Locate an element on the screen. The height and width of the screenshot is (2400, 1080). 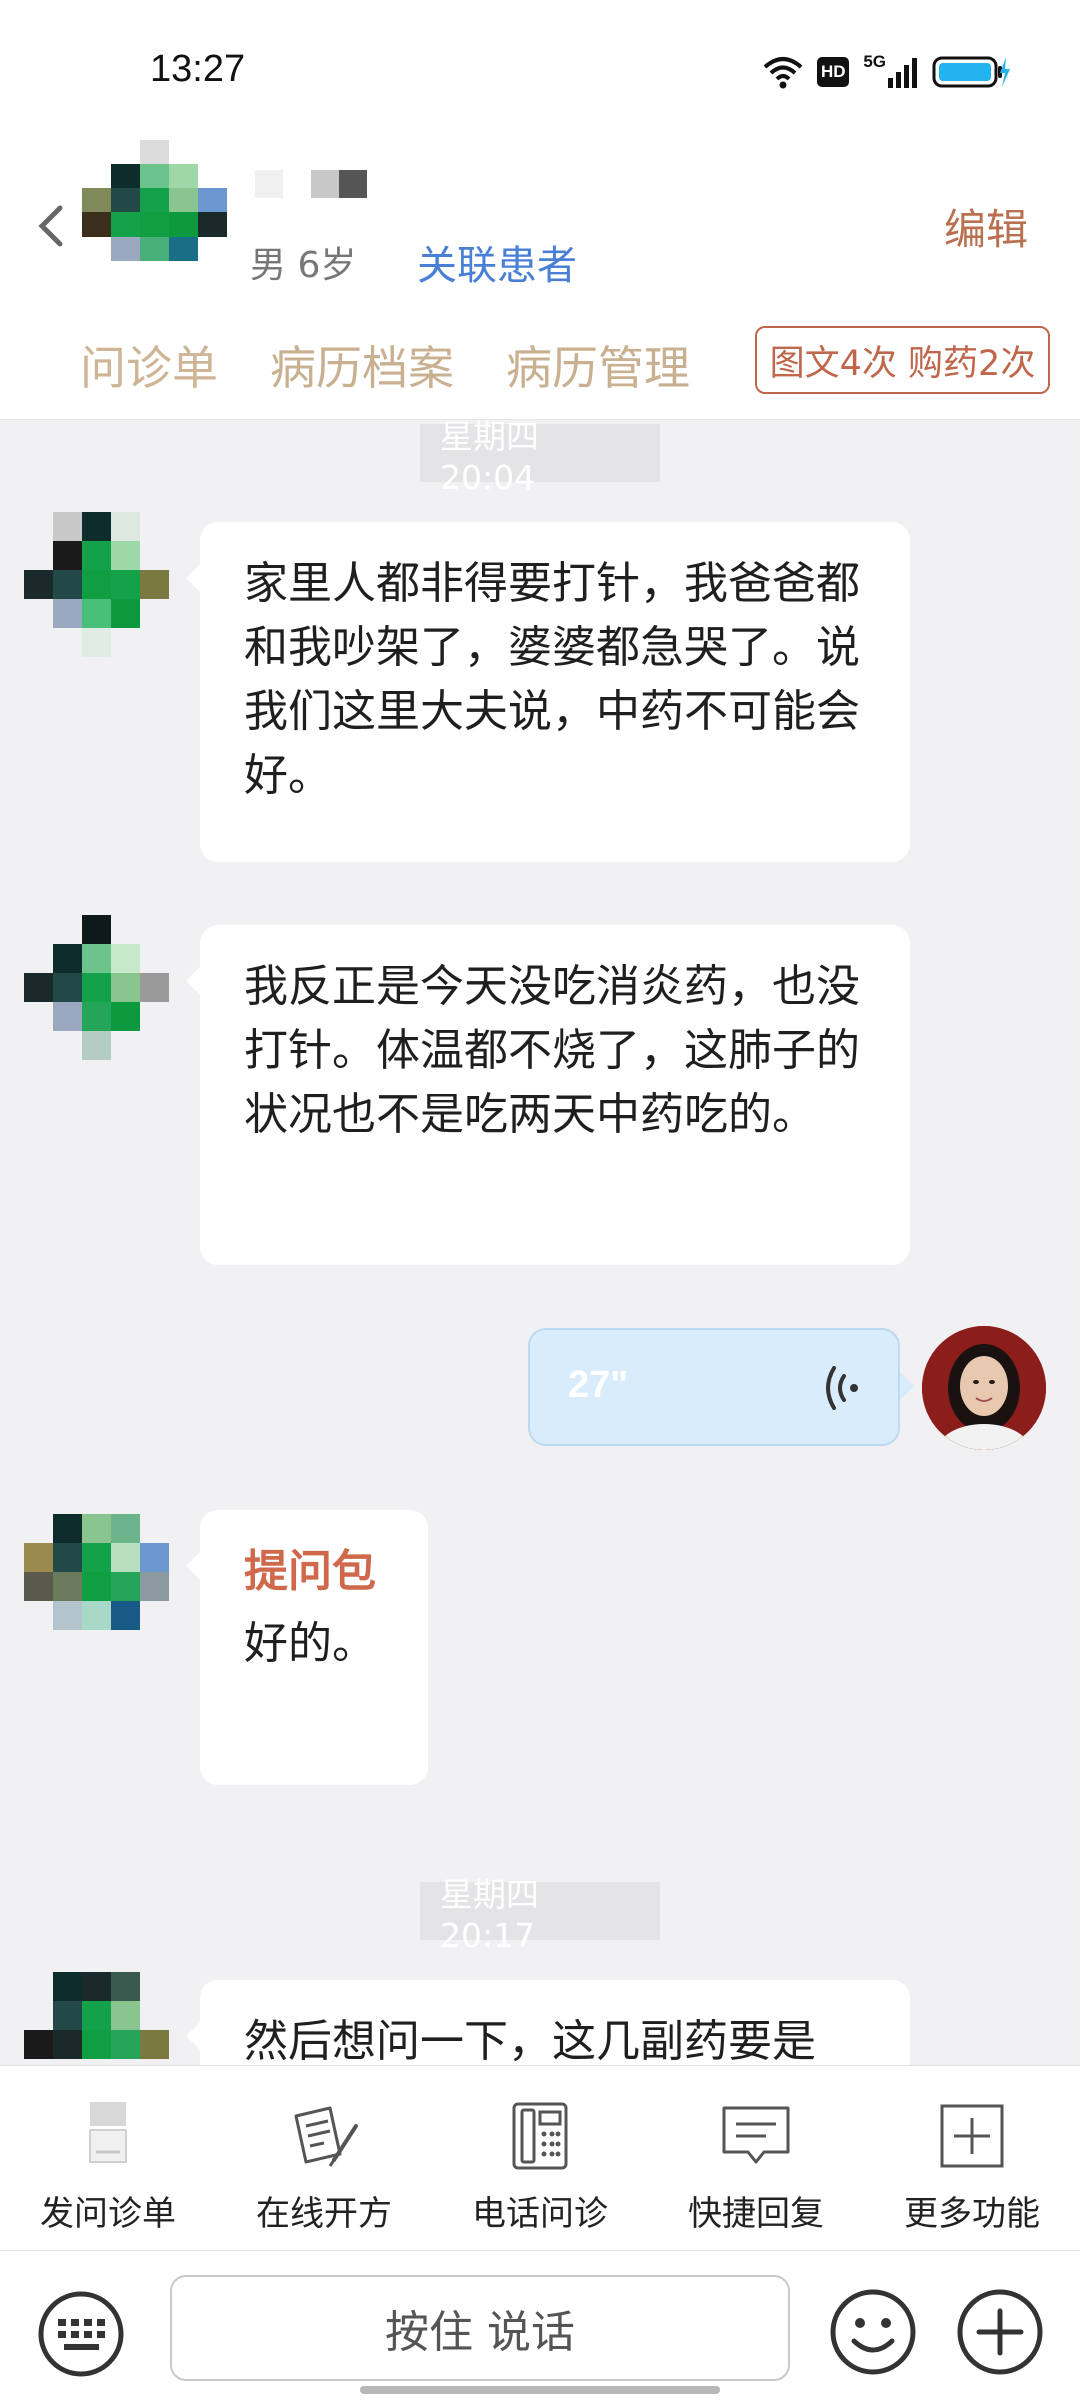
edit-button: 编辑 is located at coordinates (986, 226).